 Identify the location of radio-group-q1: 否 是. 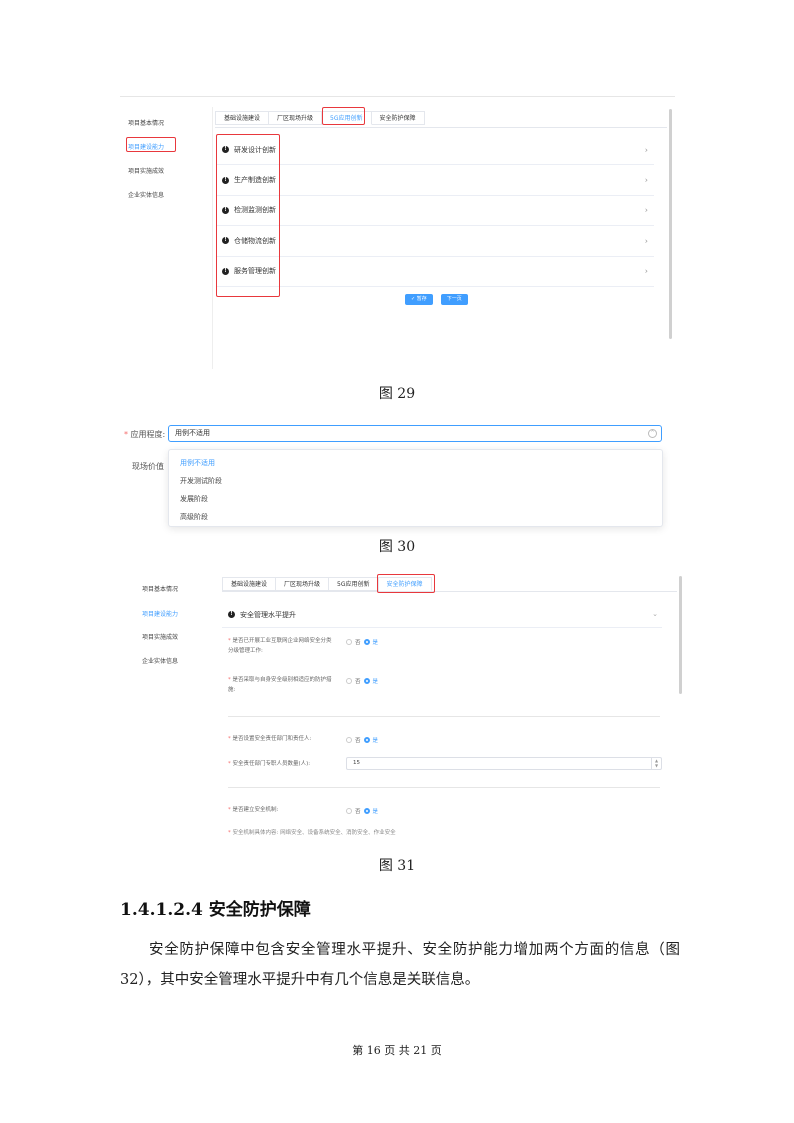
(362, 642).